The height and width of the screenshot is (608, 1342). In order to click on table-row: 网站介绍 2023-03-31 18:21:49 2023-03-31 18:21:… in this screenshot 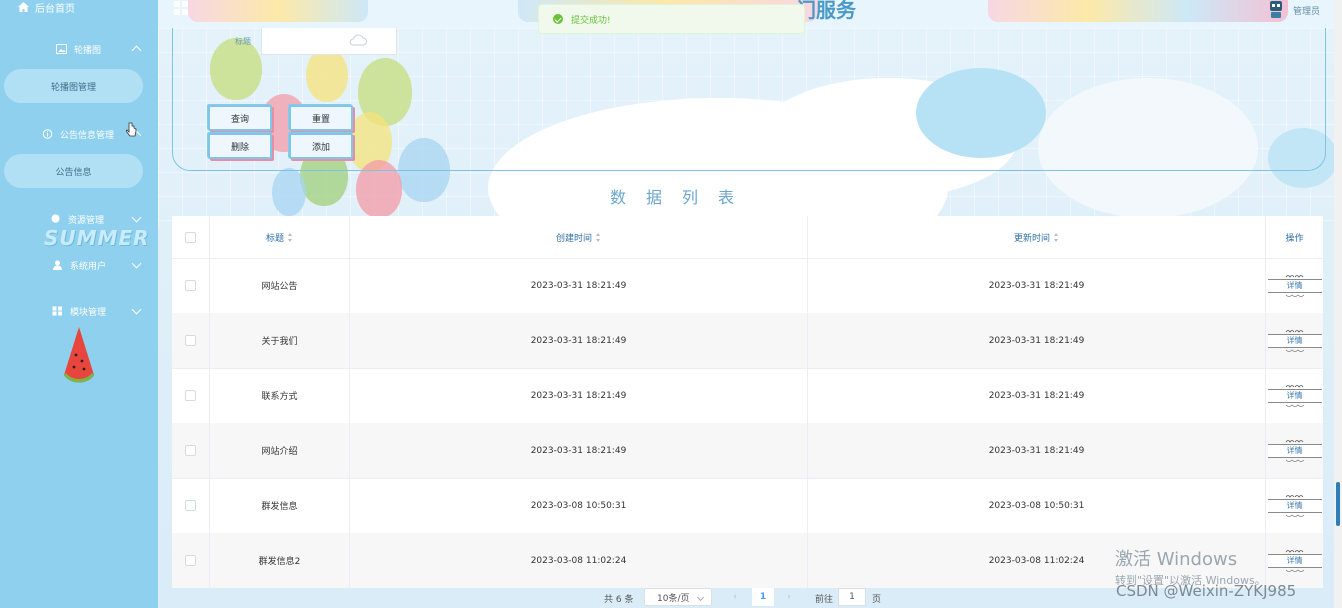, I will do `click(747, 451)`.